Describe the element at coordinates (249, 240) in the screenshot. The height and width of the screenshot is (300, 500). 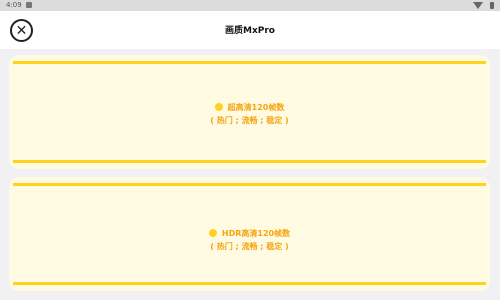
I see `card-label: HDR高清120帧数 ( 热门 ; 流畅 ; 稳定 )` at that location.